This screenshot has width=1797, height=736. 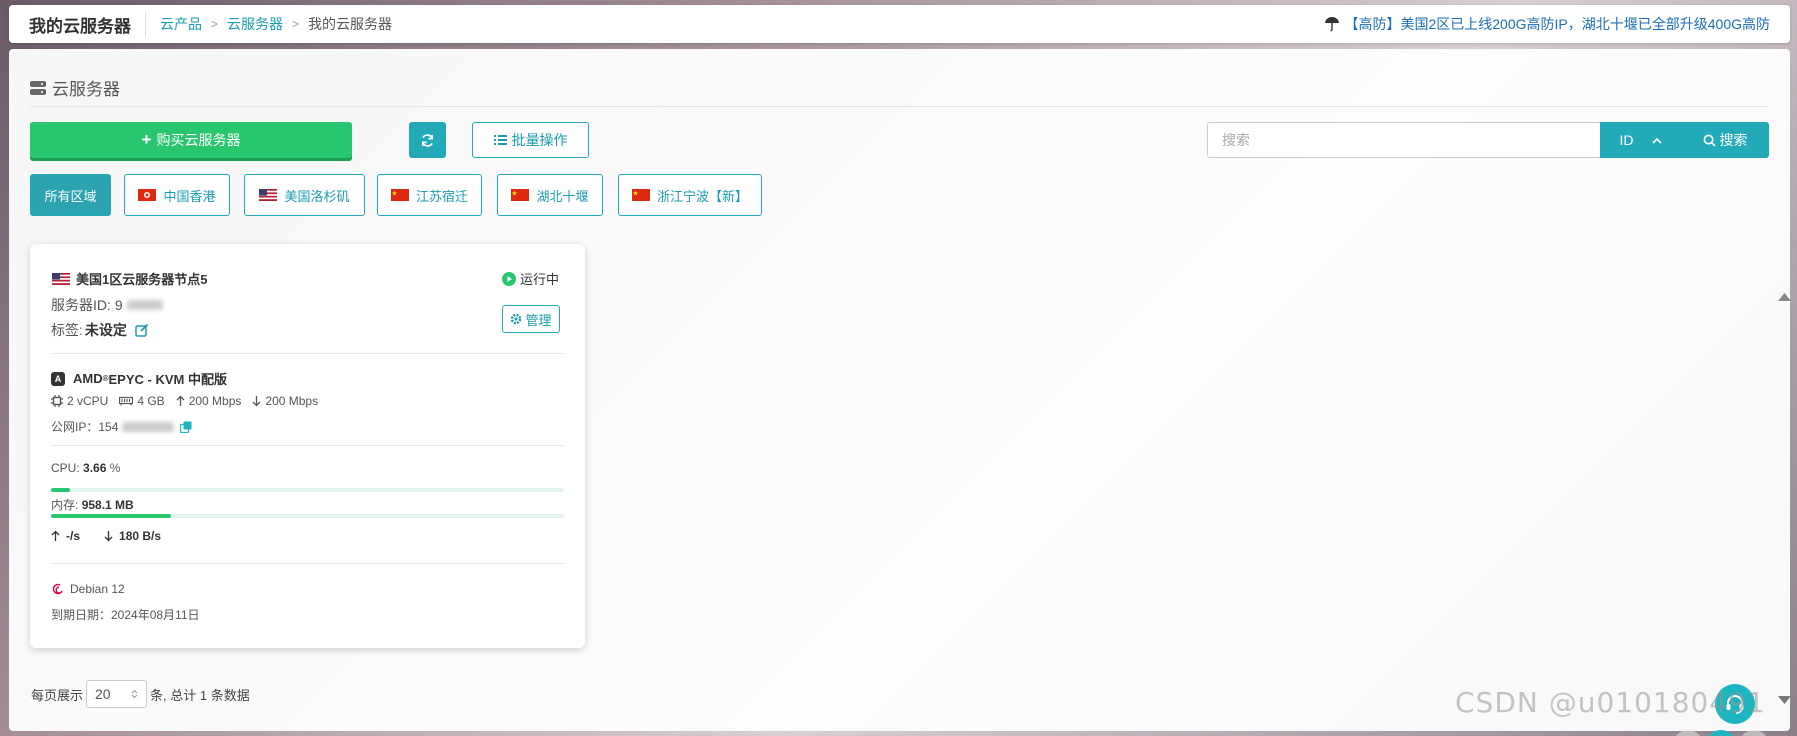 What do you see at coordinates (317, 196) in the screenshot?
I see `region-label: 美国洛杉矶` at bounding box center [317, 196].